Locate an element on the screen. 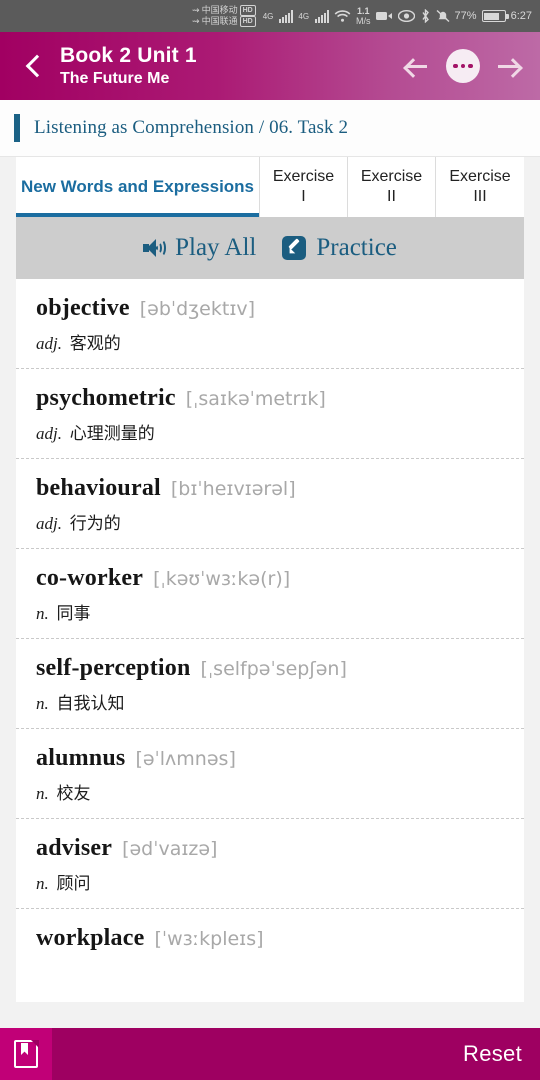  pencil-icon is located at coordinates (294, 248).